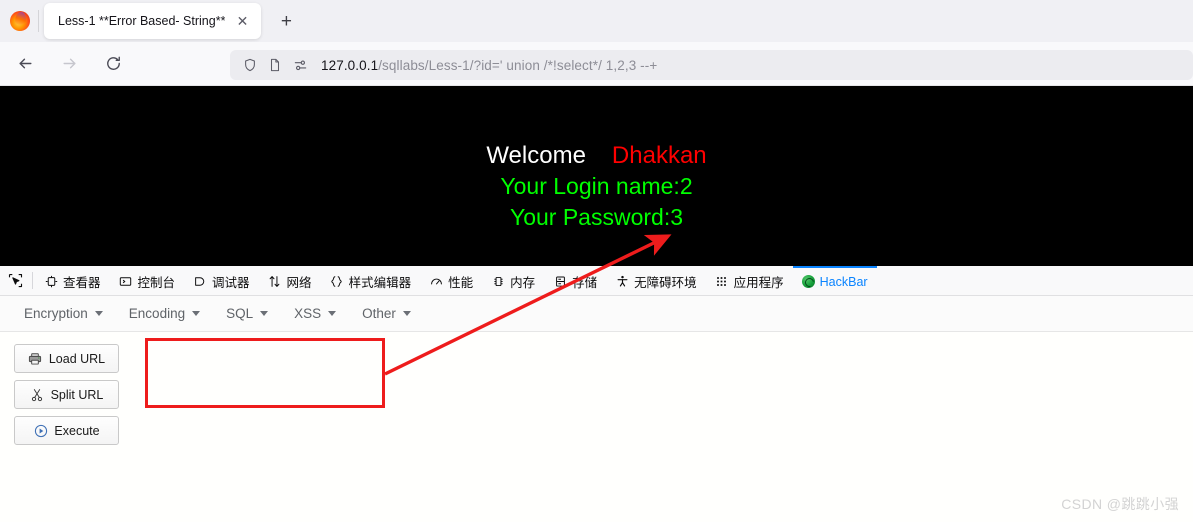 Image resolution: width=1193 pixels, height=522 pixels. I want to click on load-url-button: Load URL, so click(66, 358).